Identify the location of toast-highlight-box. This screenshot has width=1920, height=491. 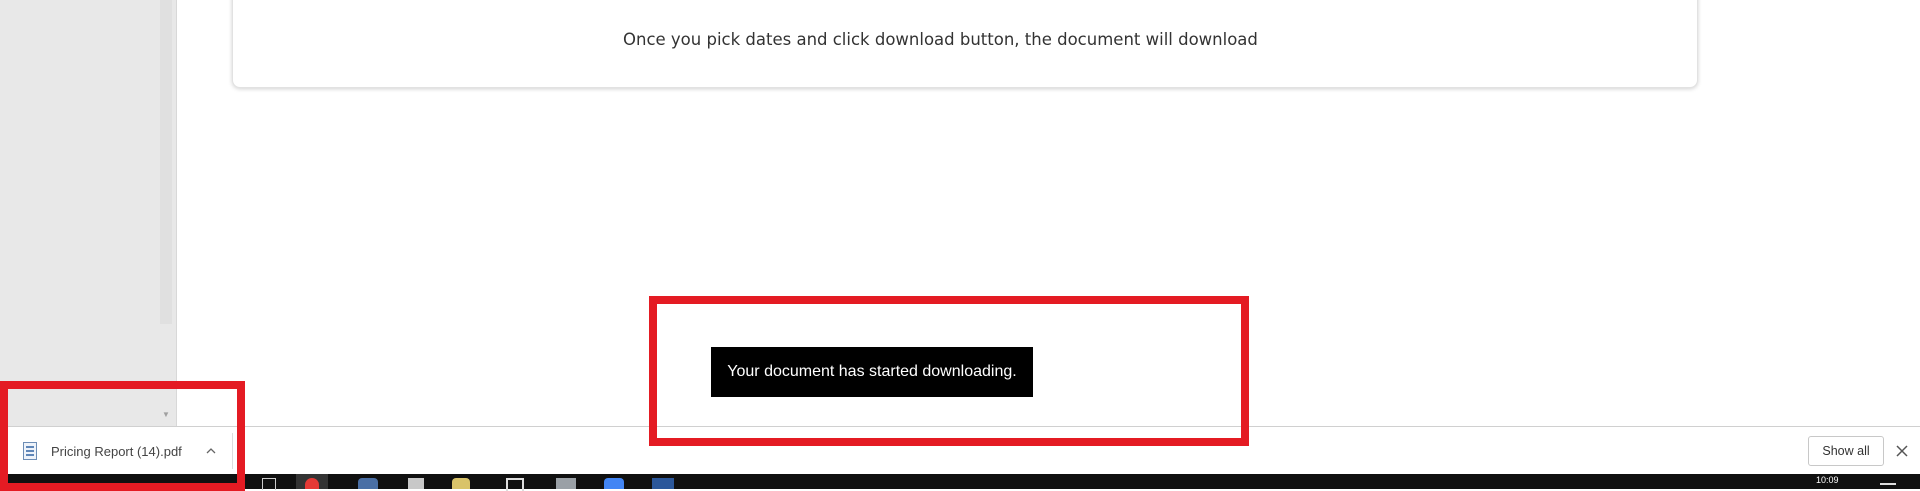
(949, 371).